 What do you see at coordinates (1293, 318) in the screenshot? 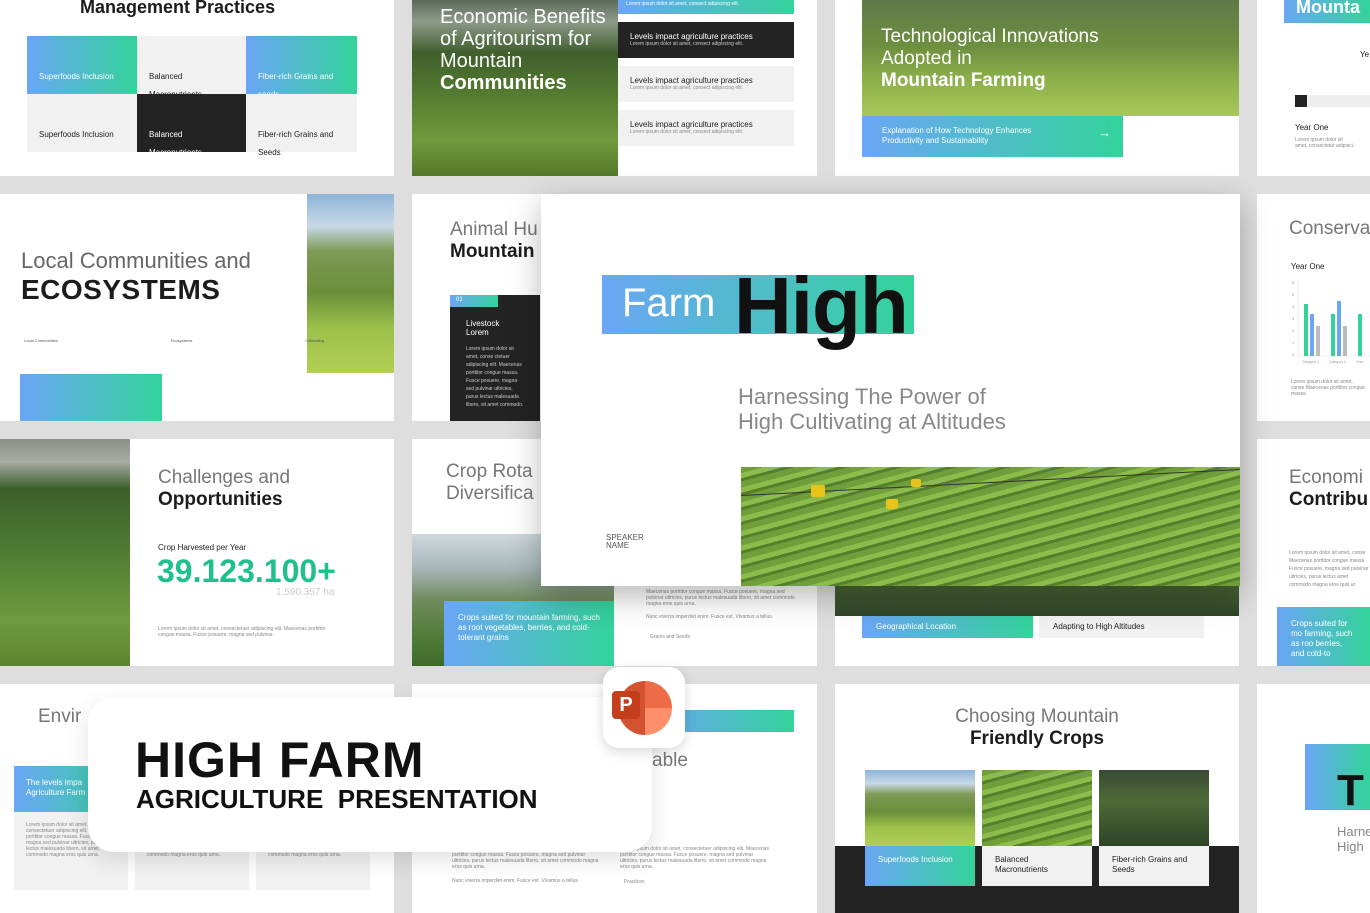
I see `chart-tick: 3` at bounding box center [1293, 318].